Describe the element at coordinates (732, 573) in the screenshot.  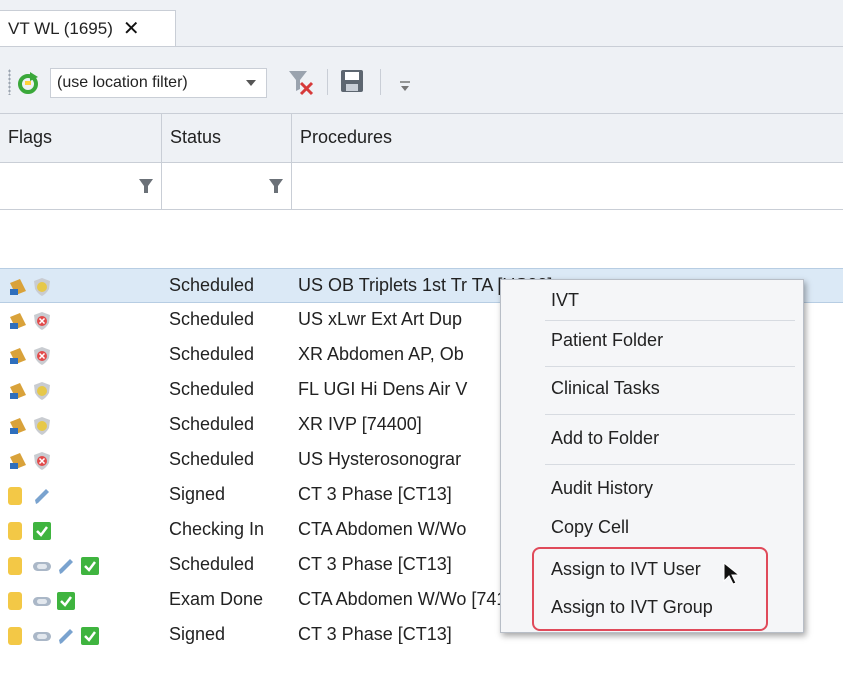
I see `mouse-pointer-icon` at that location.